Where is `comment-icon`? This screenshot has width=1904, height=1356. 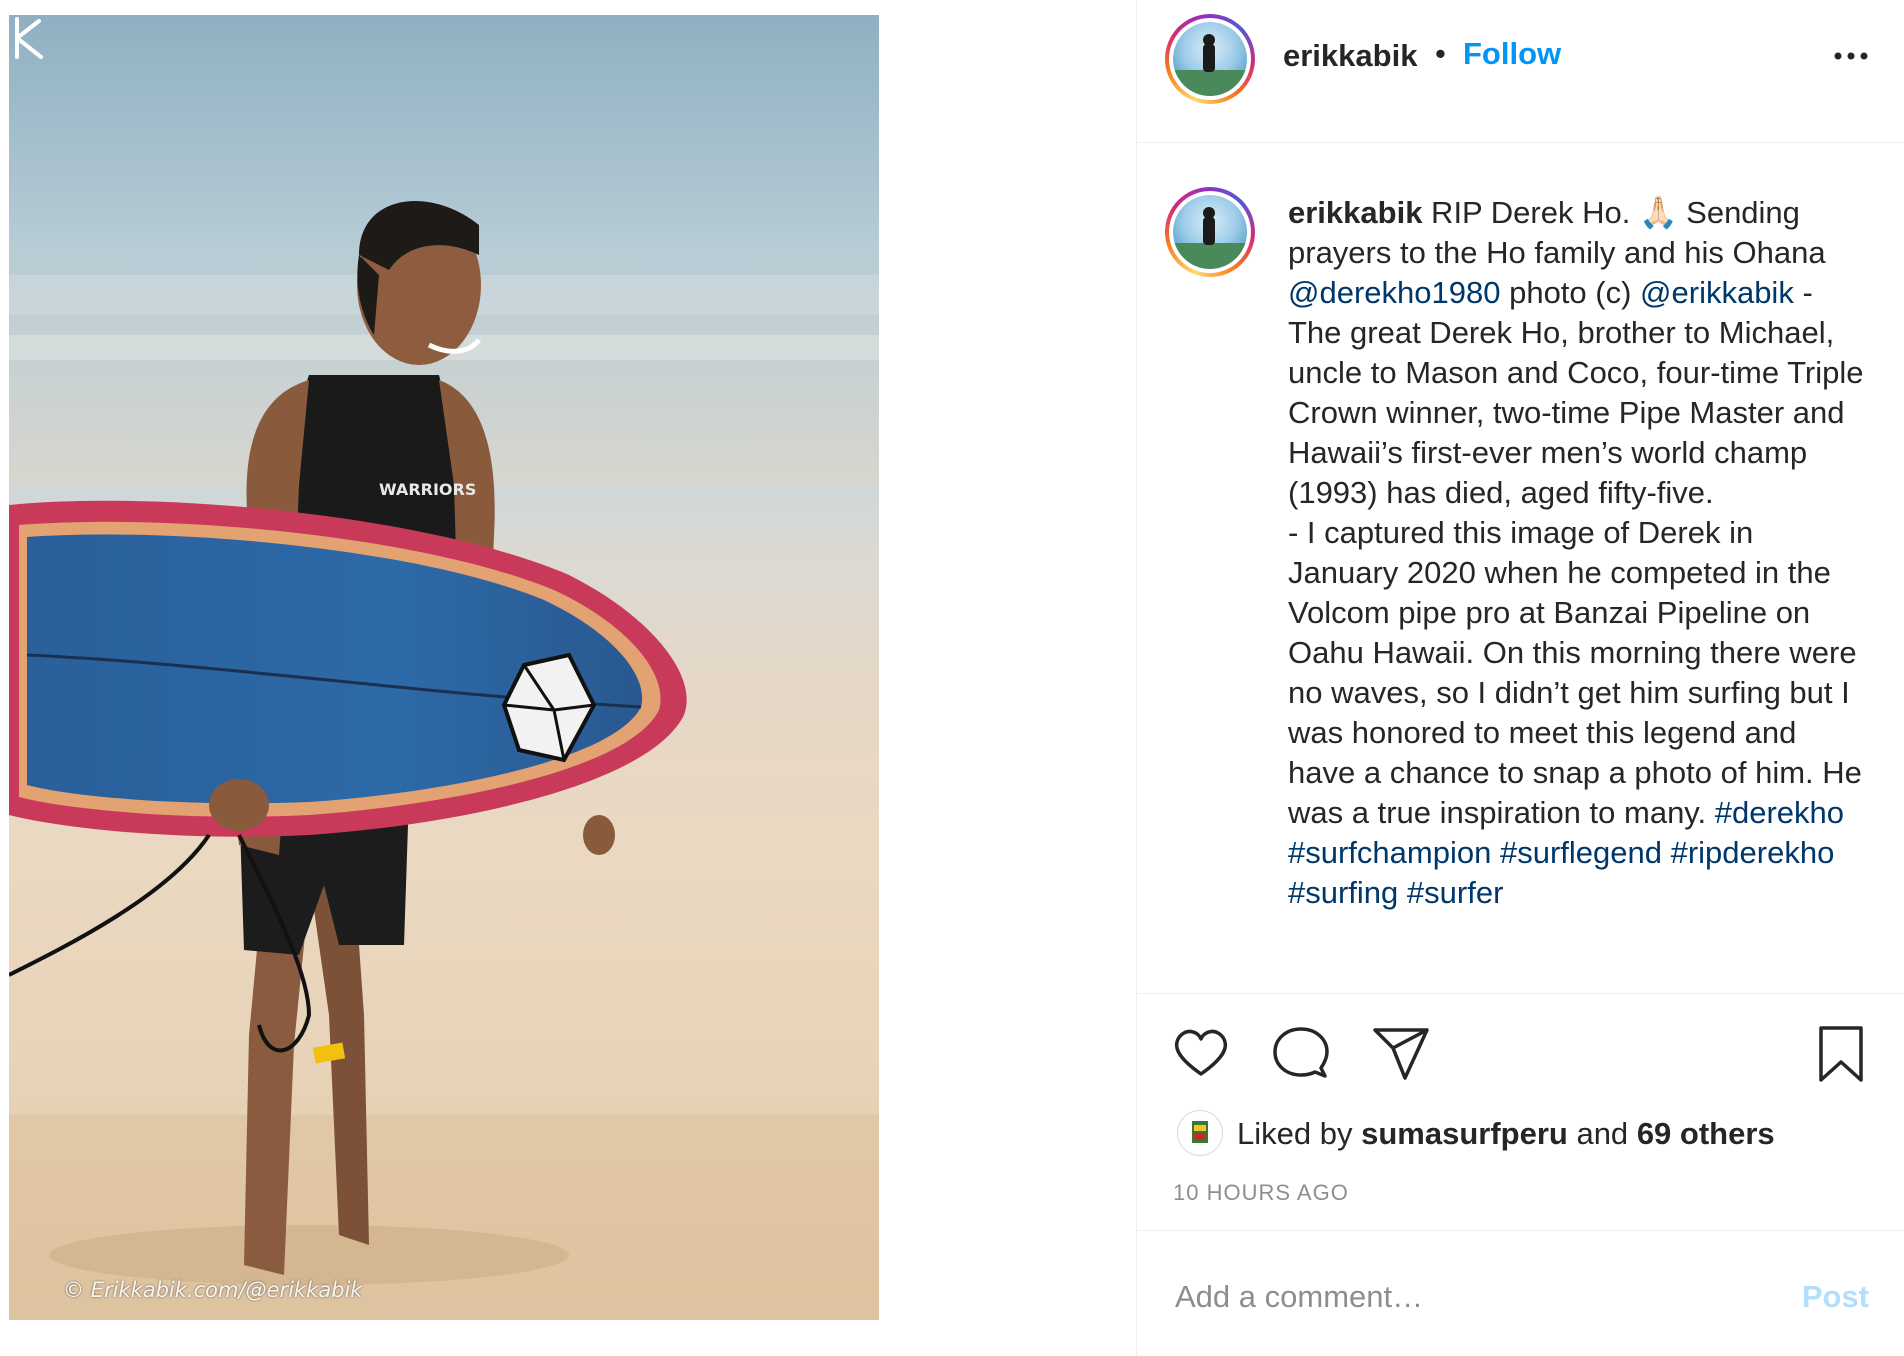
comment-icon is located at coordinates (1301, 1054).